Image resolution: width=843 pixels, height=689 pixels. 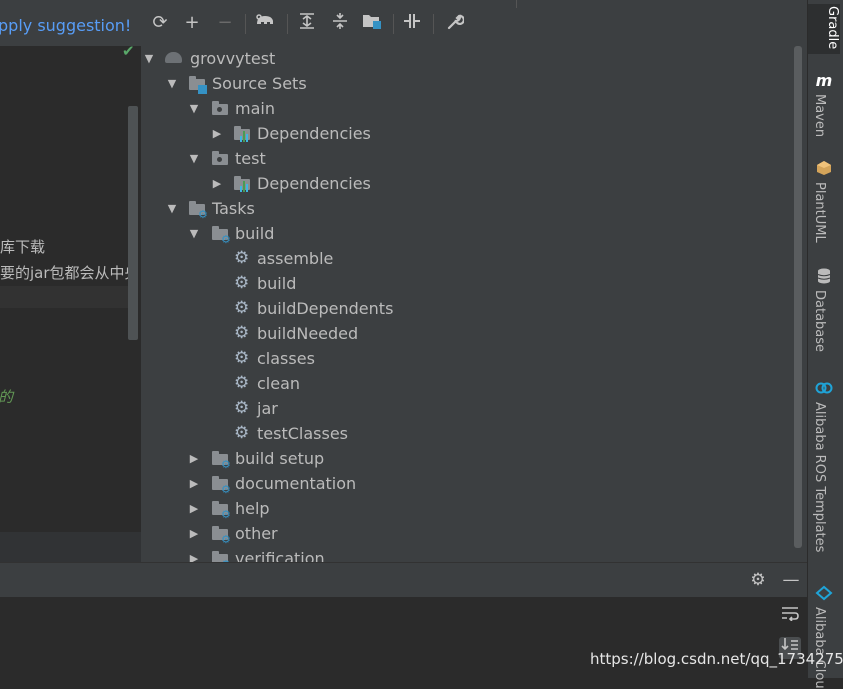 What do you see at coordinates (341, 508) in the screenshot?
I see `tree-node-task-group: ▶ ⚙ help` at bounding box center [341, 508].